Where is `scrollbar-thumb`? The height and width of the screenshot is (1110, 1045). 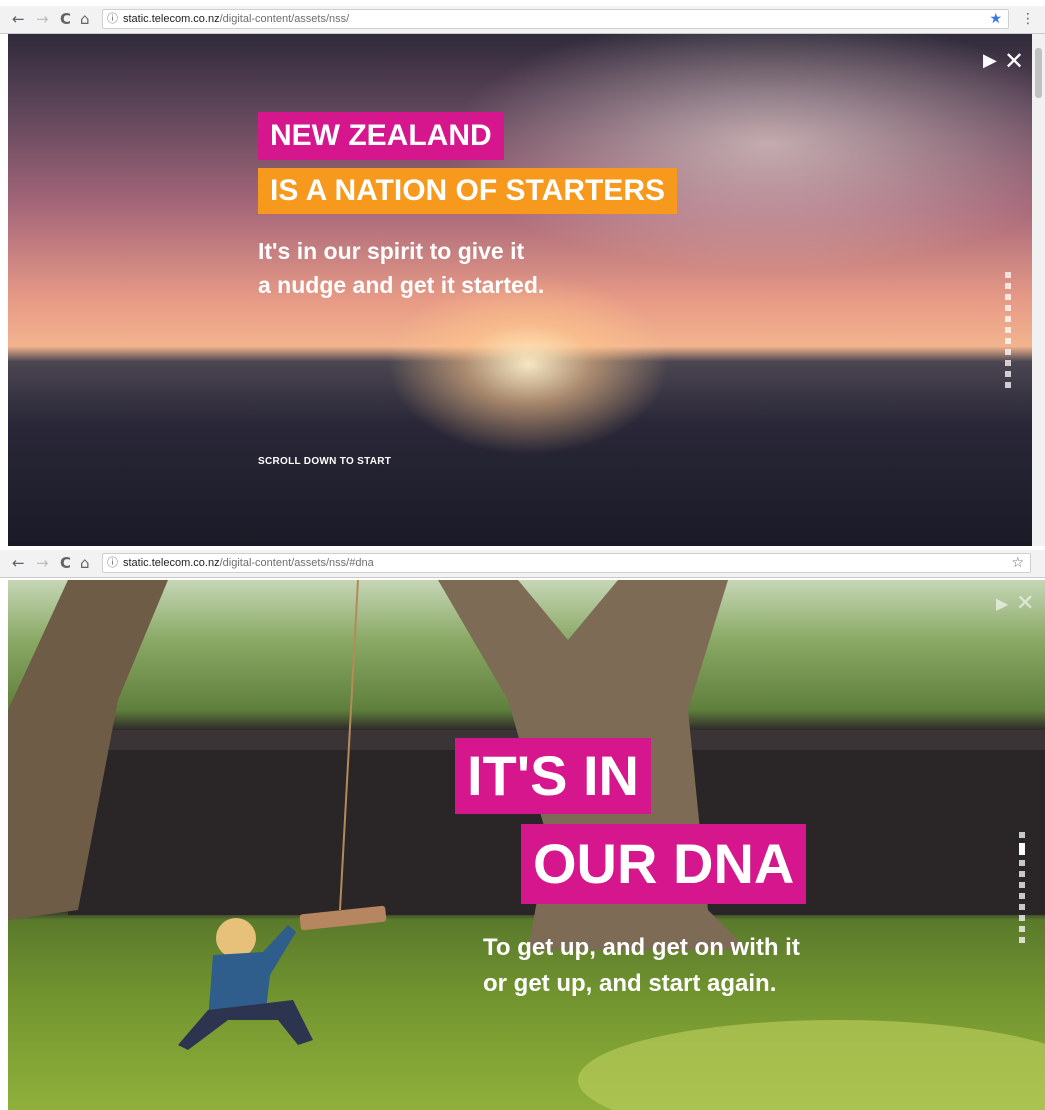 scrollbar-thumb is located at coordinates (1038, 73).